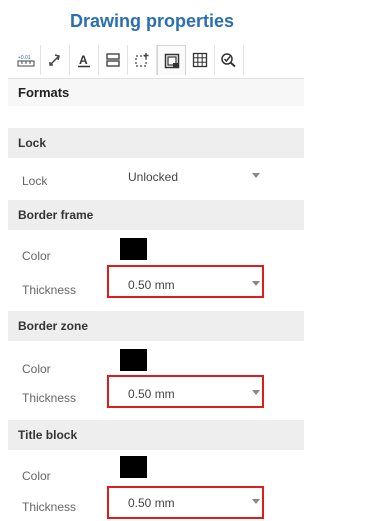 The width and height of the screenshot is (377, 521). I want to click on title-block-color-label: Color, so click(36, 476).